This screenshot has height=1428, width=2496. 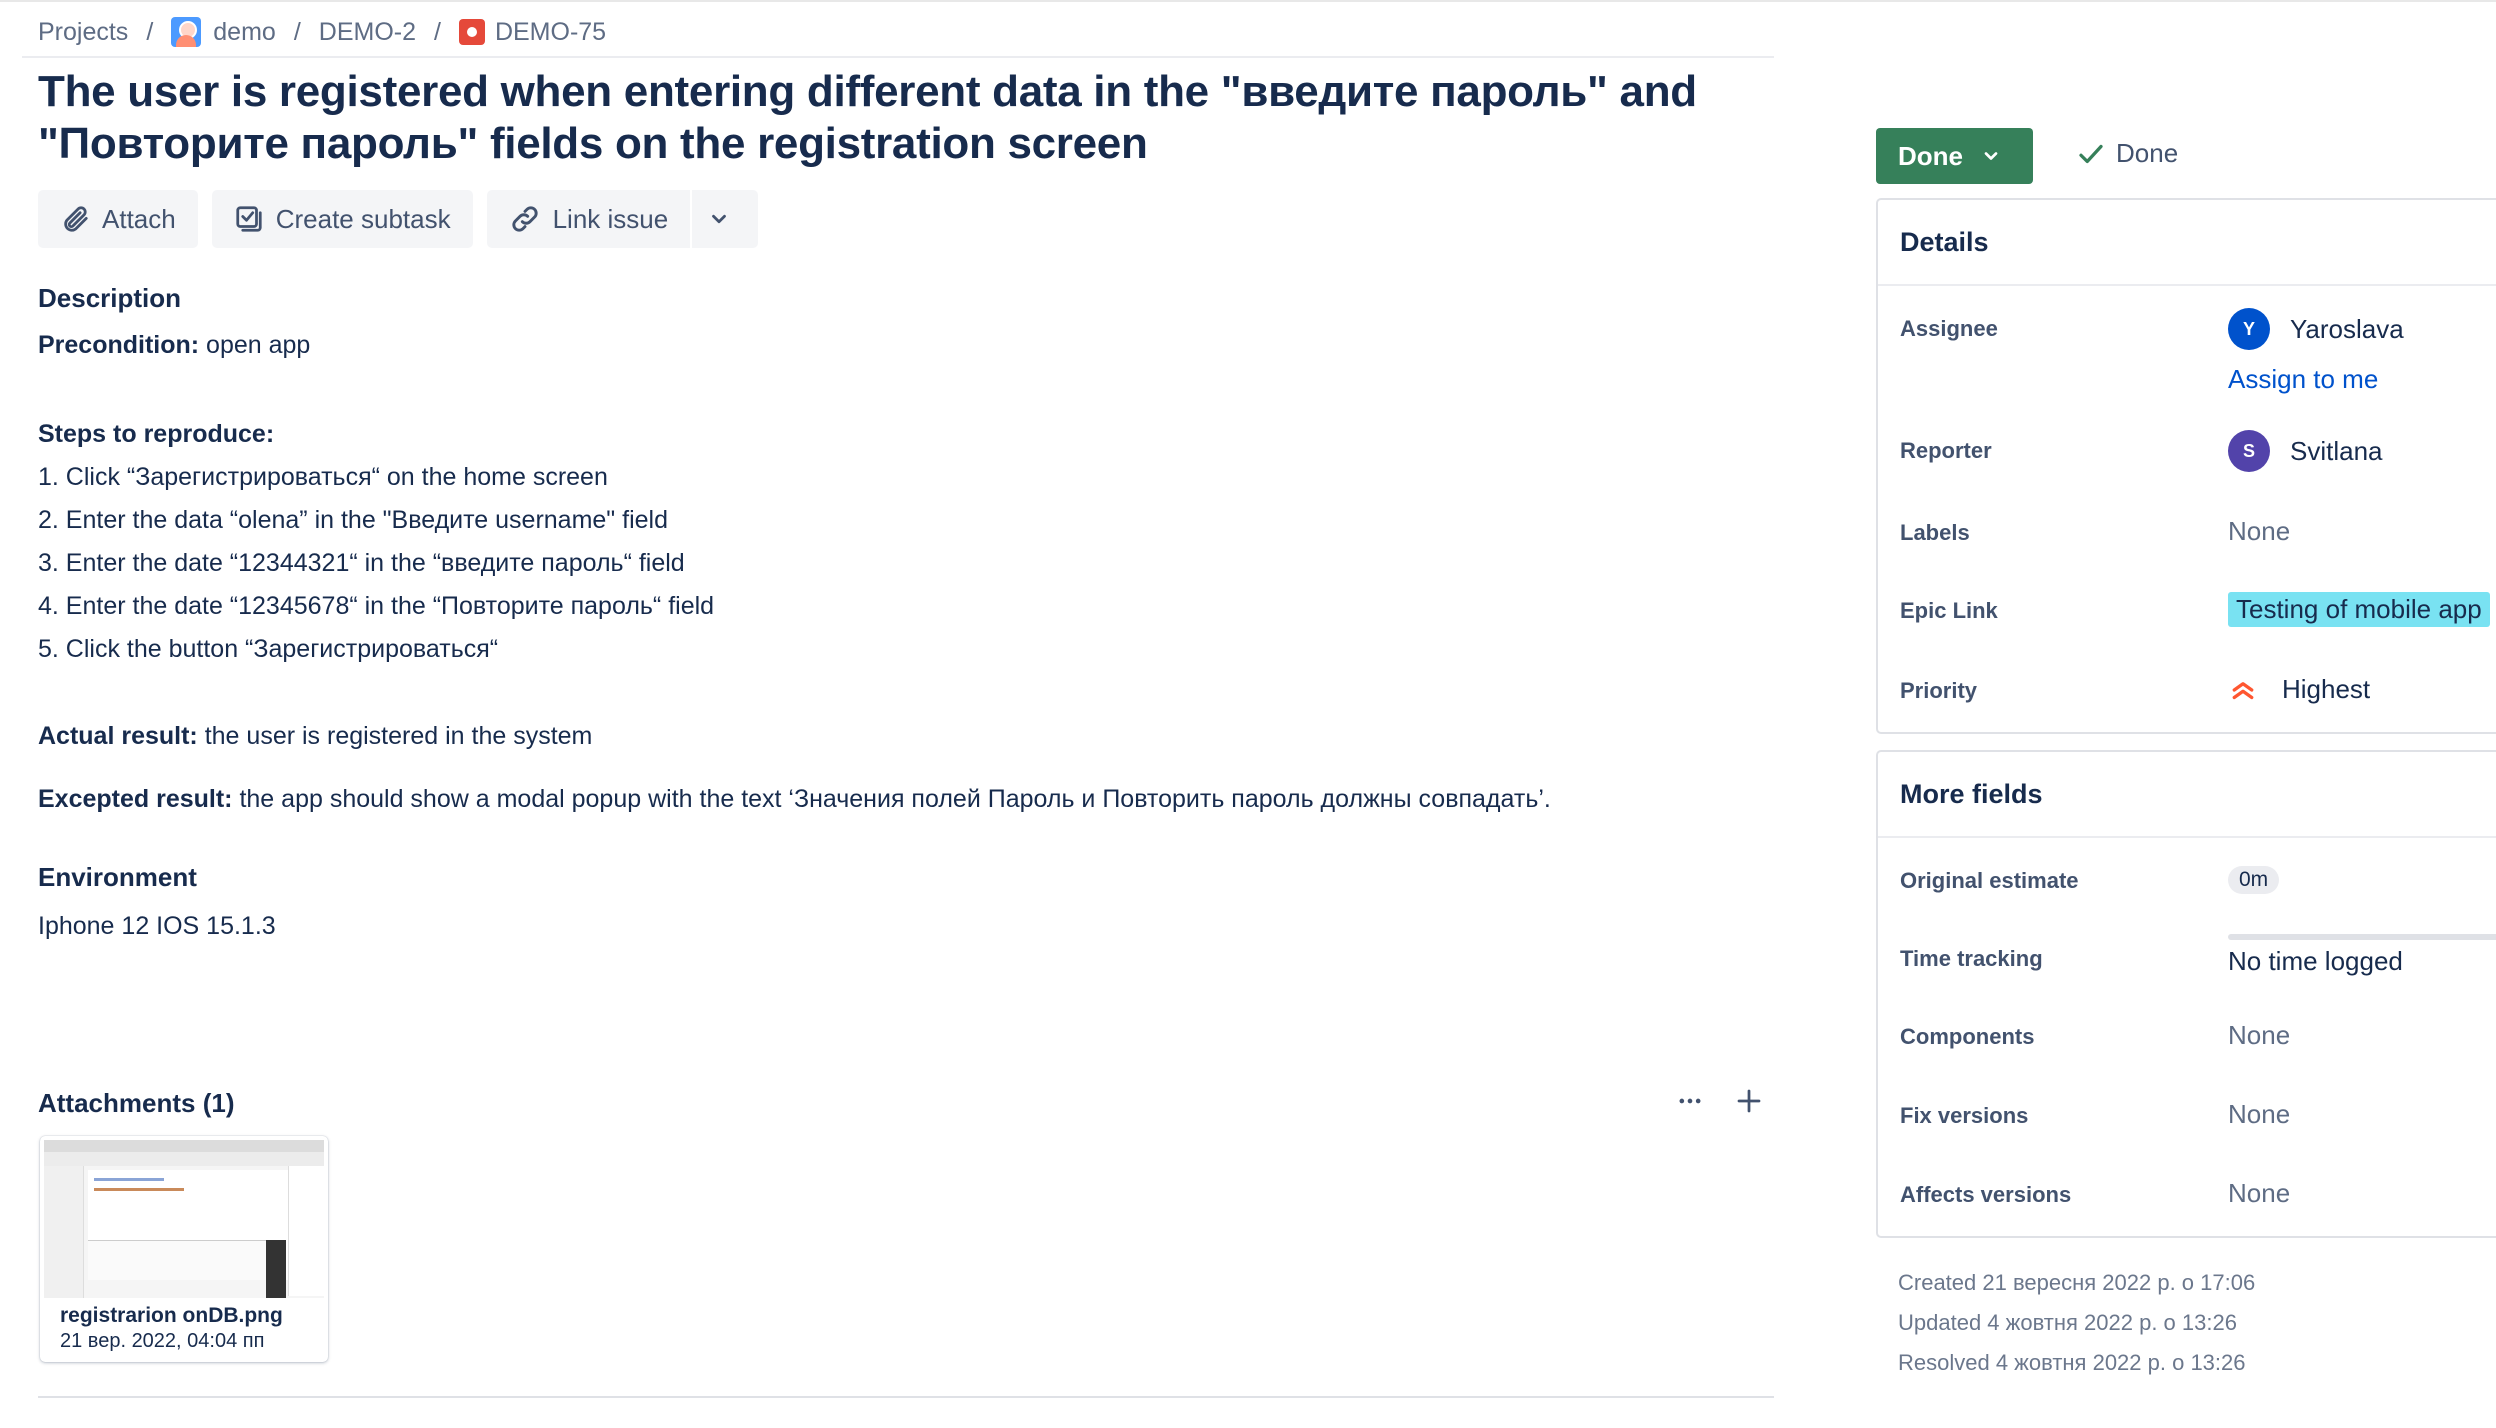 I want to click on ellipsis-icon, so click(x=1690, y=1101).